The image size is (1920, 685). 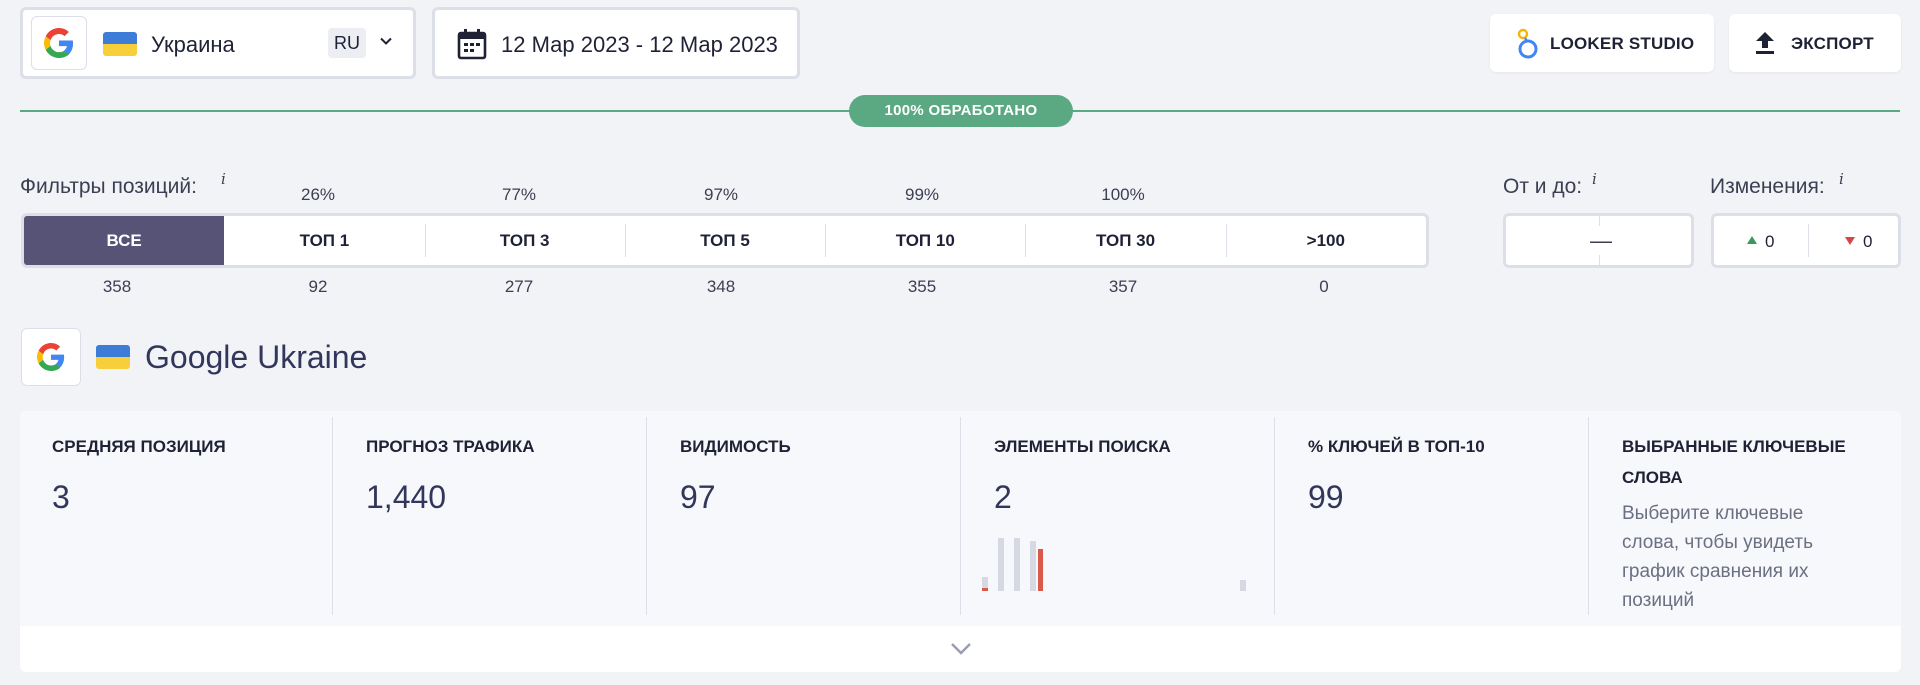 What do you see at coordinates (139, 446) in the screenshot?
I see `metric-label: СРЕДНЯЯ ПОЗИЦИЯ` at bounding box center [139, 446].